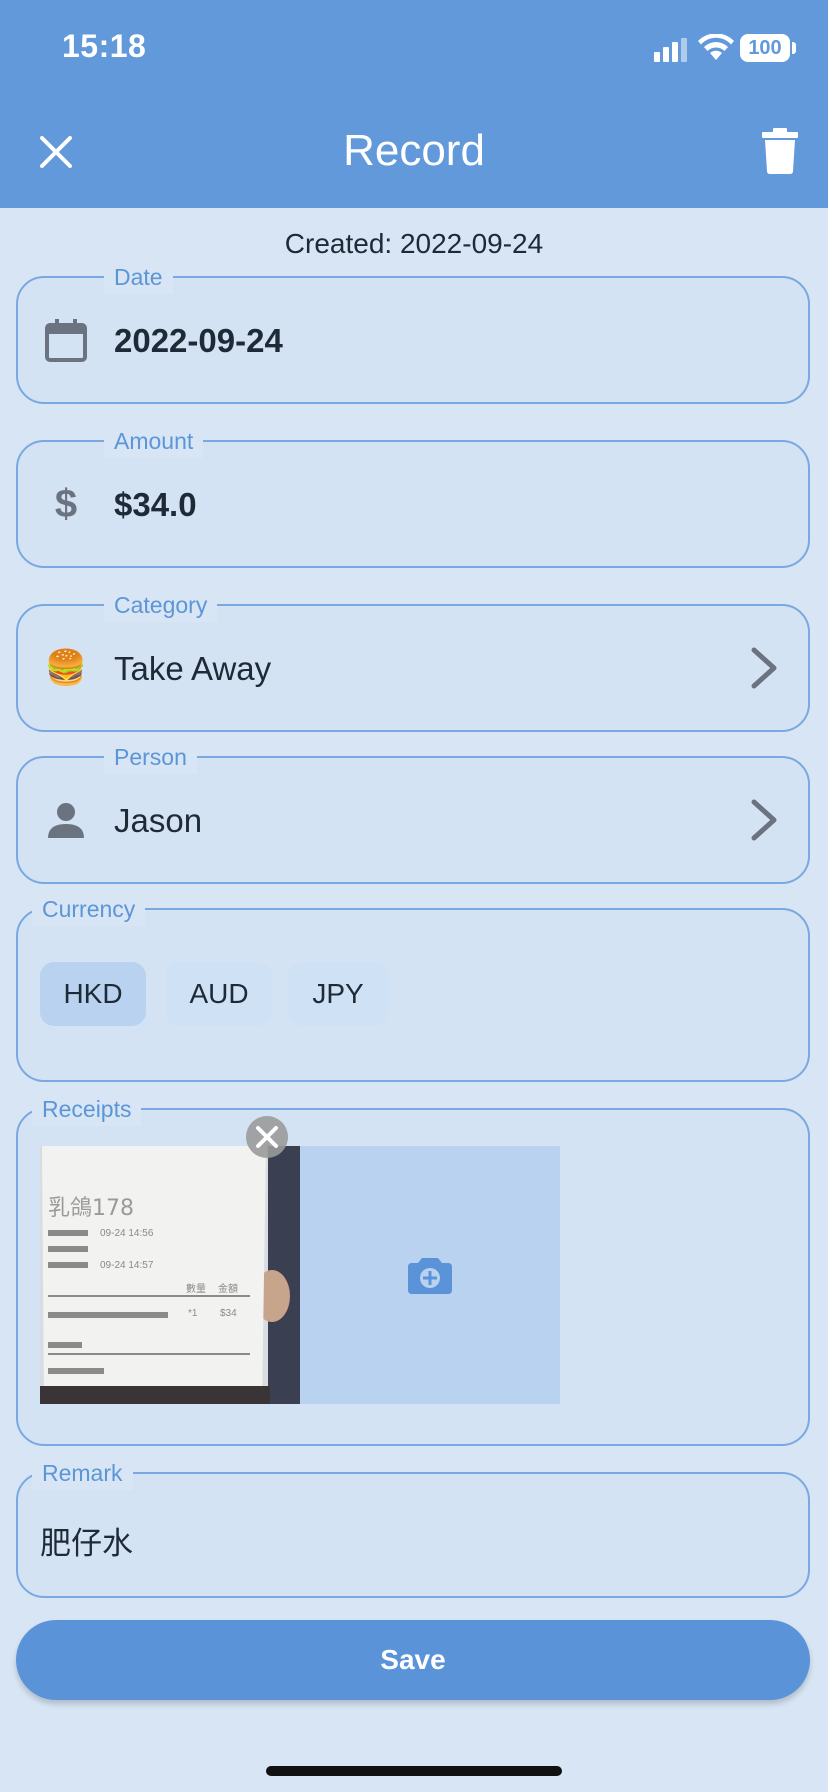 The width and height of the screenshot is (828, 1792). I want to click on currency-chip-hkd: HKD, so click(93, 994).